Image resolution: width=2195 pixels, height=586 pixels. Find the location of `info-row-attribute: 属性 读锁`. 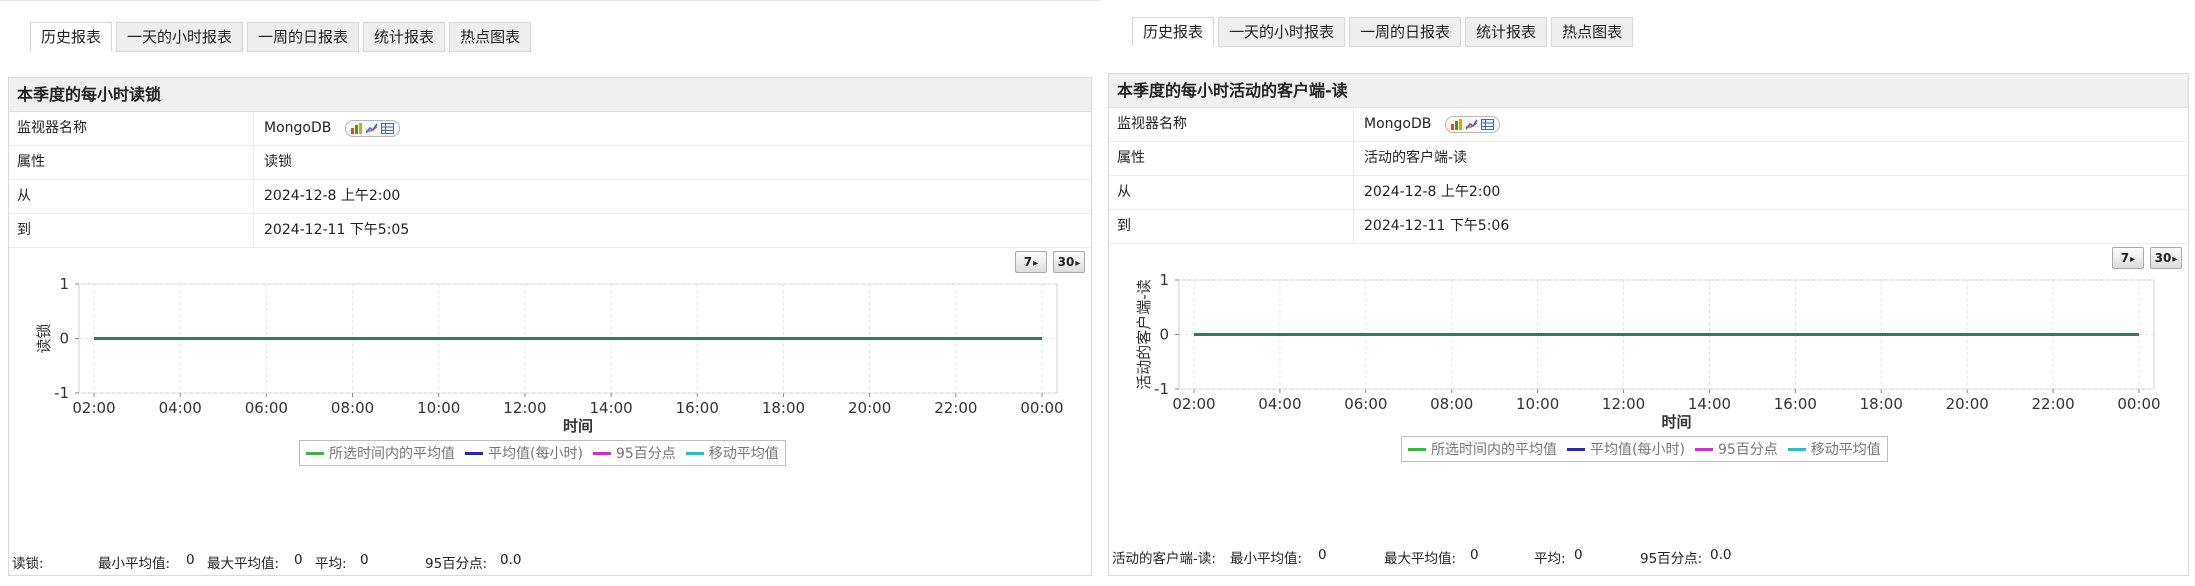

info-row-attribute: 属性 读锁 is located at coordinates (550, 163).